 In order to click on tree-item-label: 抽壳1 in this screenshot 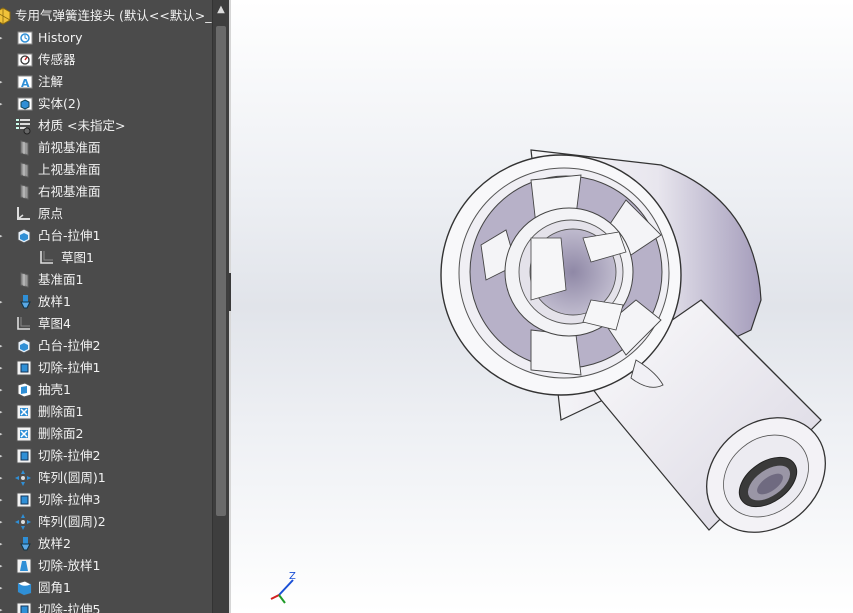, I will do `click(54, 389)`.